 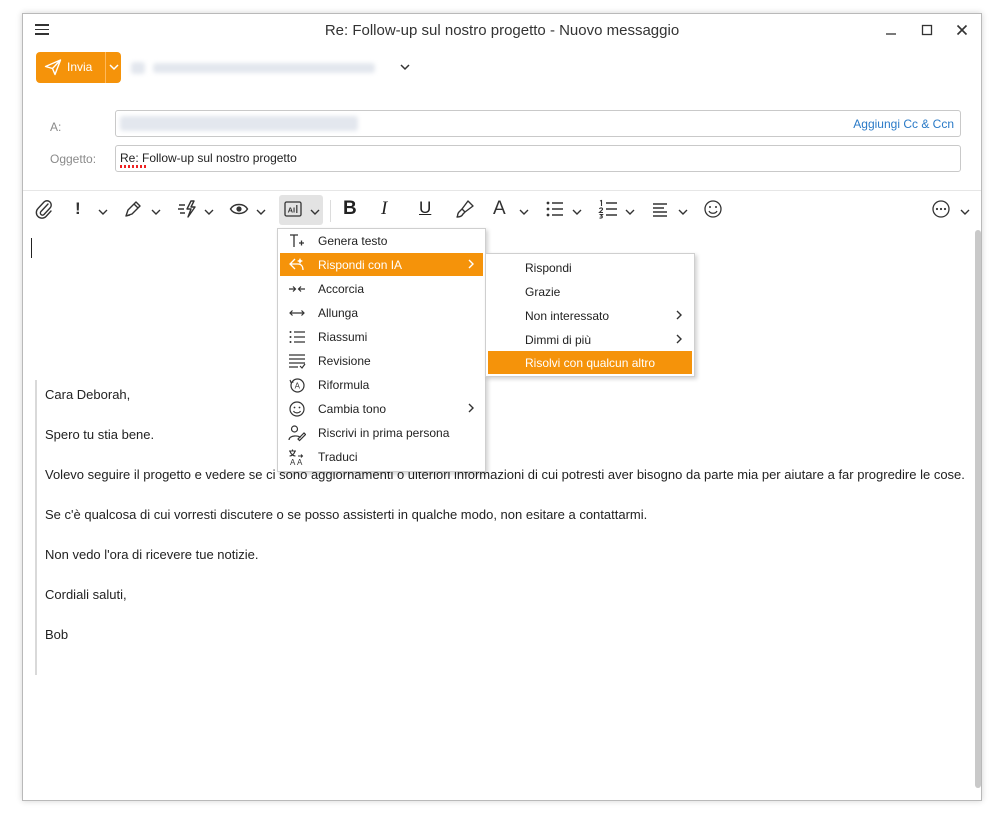 What do you see at coordinates (381, 384) in the screenshot?
I see `menu-item-rephrase: A Riformula` at bounding box center [381, 384].